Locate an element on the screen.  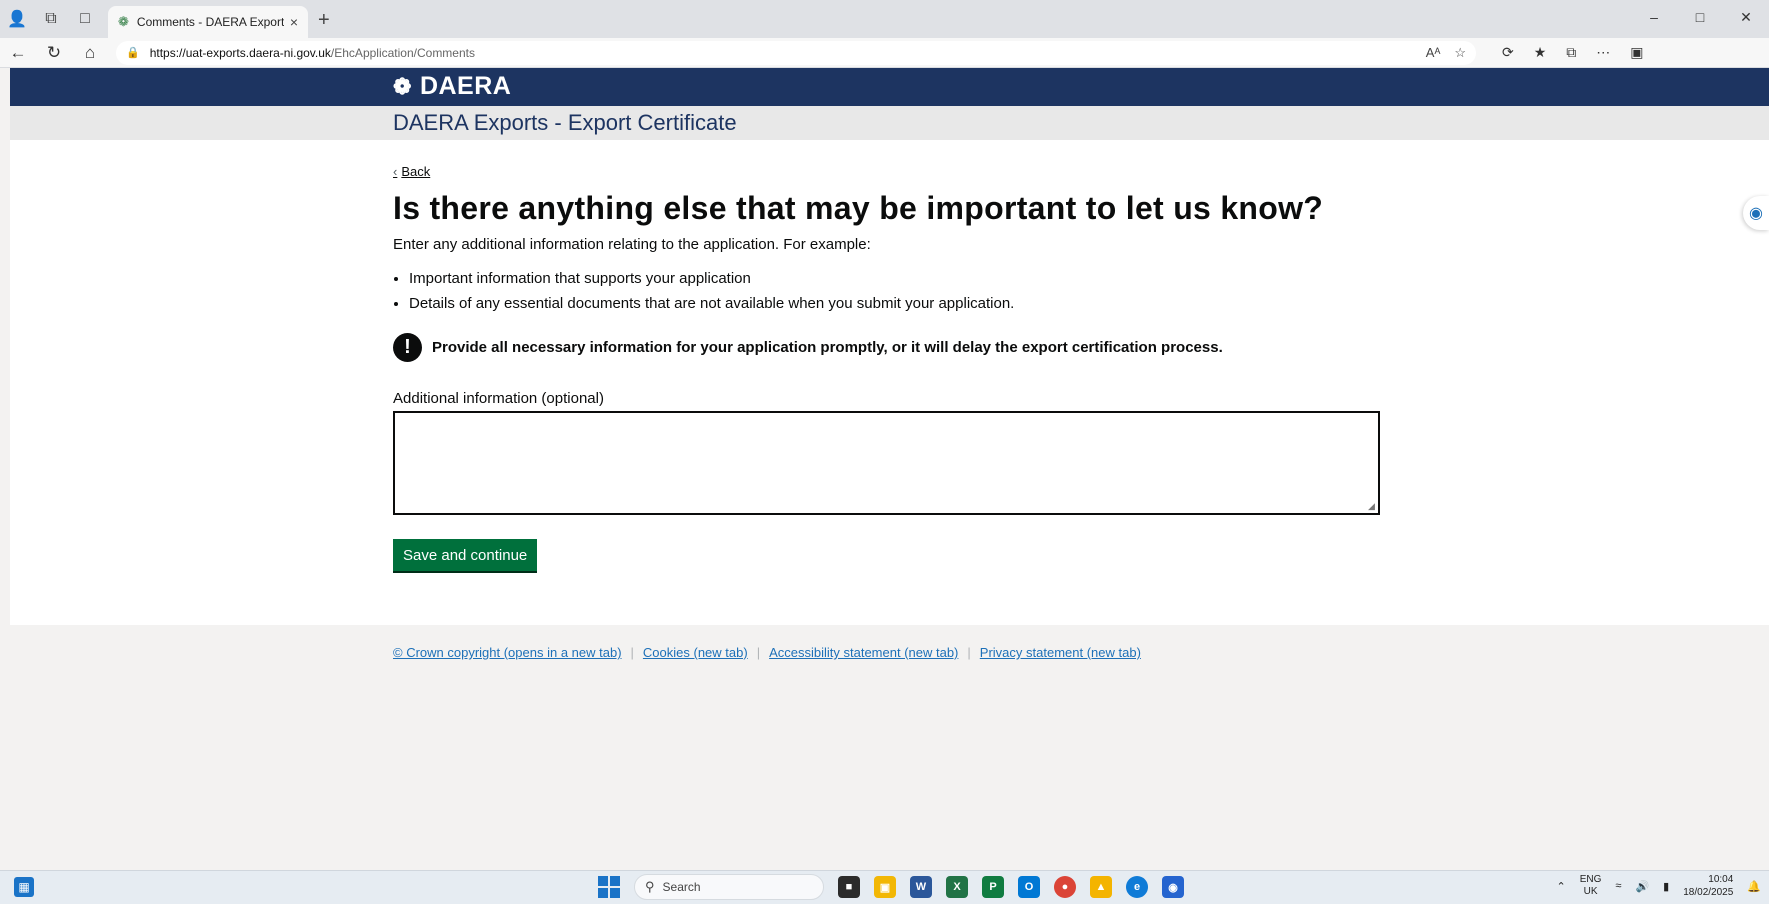
start-menu-icon is located at coordinates (609, 887).